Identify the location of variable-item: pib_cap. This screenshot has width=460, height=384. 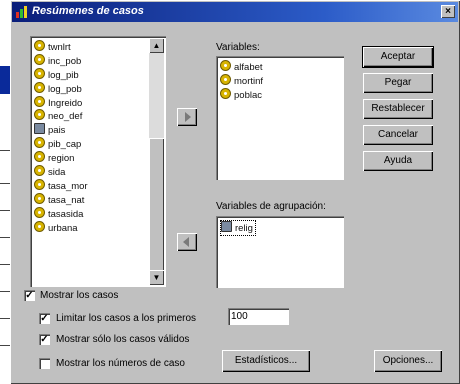
(61, 144).